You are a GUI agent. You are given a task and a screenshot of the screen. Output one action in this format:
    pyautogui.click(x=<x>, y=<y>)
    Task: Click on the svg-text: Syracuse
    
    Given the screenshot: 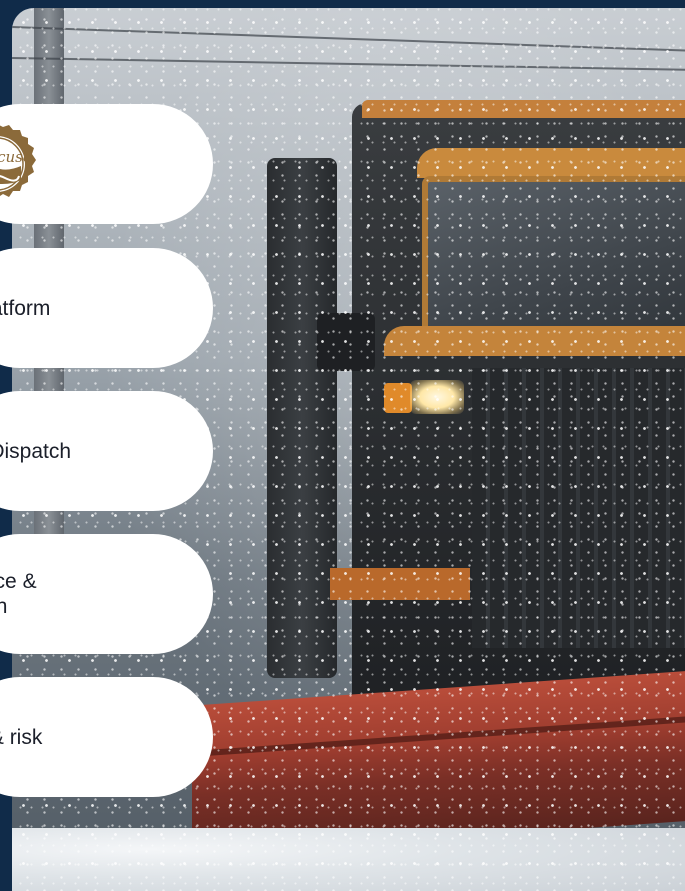 What is the action you would take?
    pyautogui.click(x=16, y=157)
    